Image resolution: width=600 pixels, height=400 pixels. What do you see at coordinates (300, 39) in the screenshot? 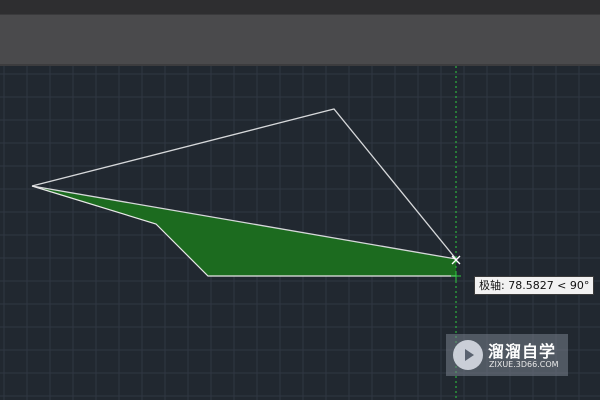
I see `ribbon-toolbar` at bounding box center [300, 39].